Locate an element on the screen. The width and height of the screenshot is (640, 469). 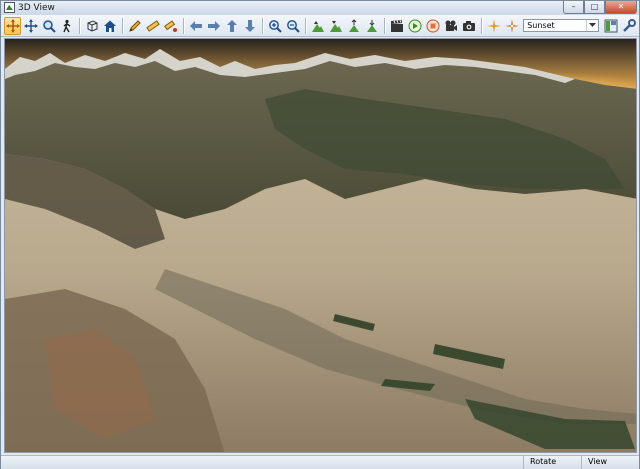
close-icon: ✕ is located at coordinates (621, 6).